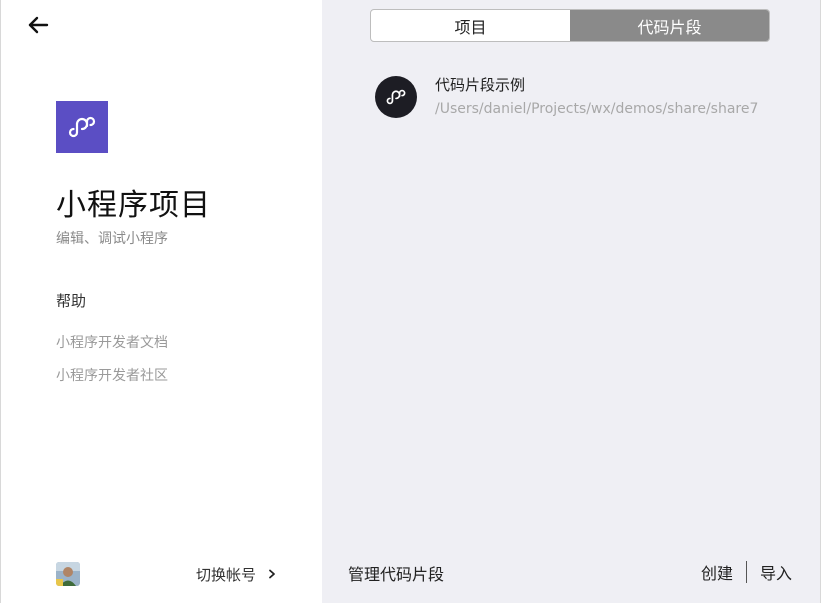  What do you see at coordinates (396, 574) in the screenshot?
I see `manage-snippets-label: 管理代码片段` at bounding box center [396, 574].